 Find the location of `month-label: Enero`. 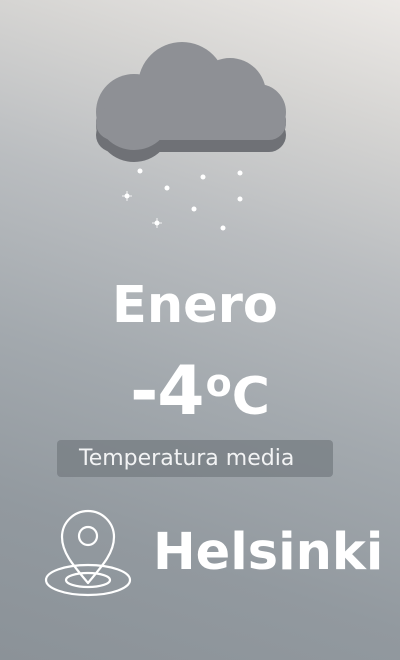

month-label: Enero is located at coordinates (195, 305).